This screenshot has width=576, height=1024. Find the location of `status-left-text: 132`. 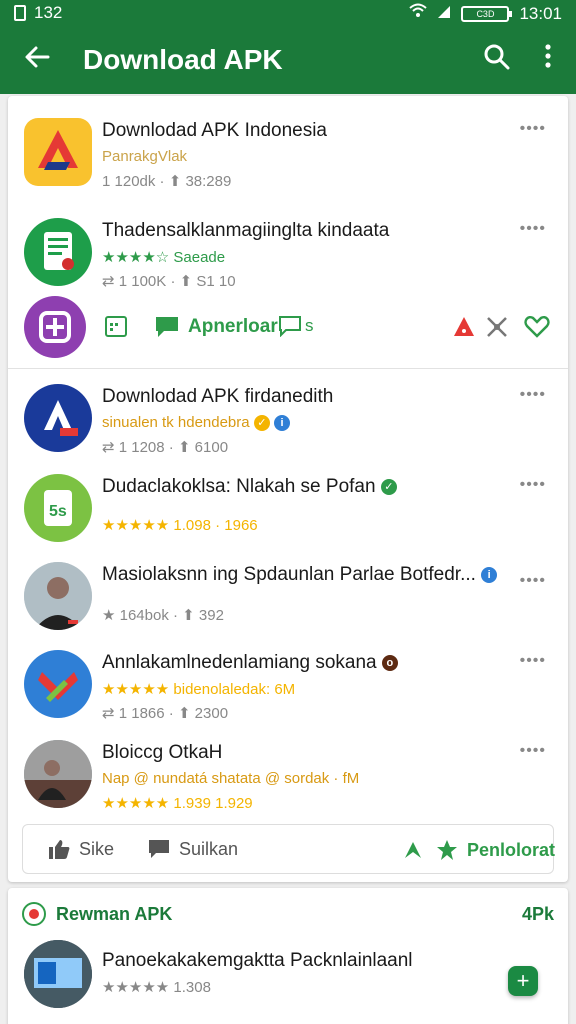

status-left-text: 132 is located at coordinates (48, 12).